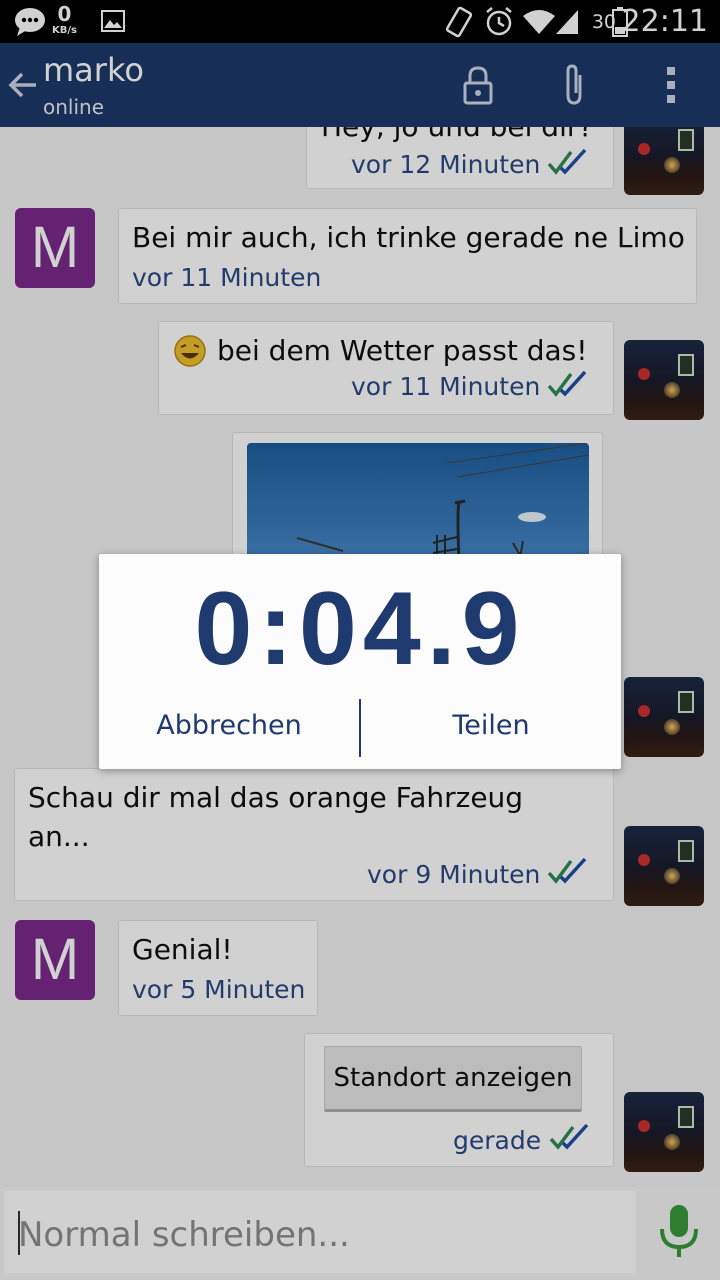  I want to click on cancel-button: Abbrechen, so click(229, 726).